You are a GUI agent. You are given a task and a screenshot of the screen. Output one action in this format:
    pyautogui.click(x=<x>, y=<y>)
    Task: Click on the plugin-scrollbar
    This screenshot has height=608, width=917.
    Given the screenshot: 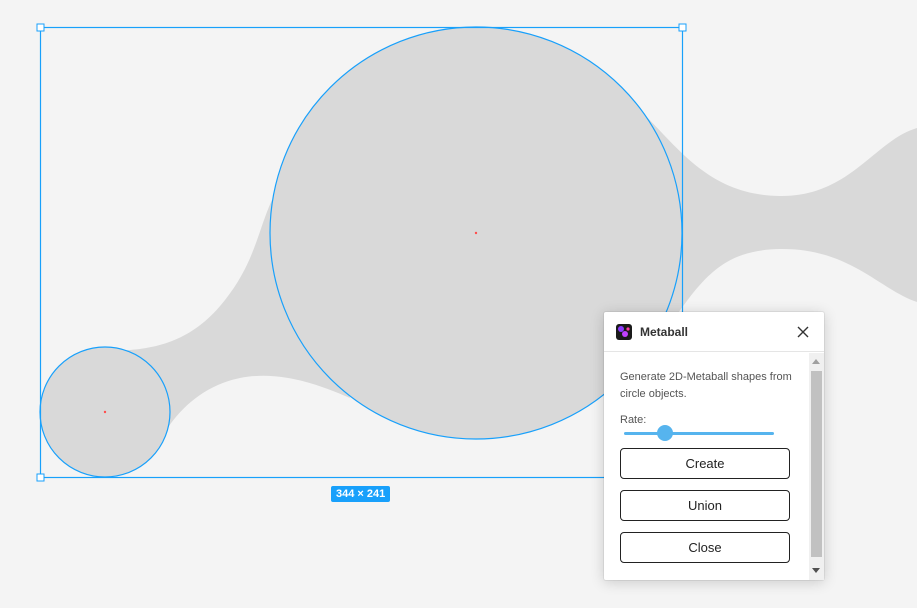 What is the action you would take?
    pyautogui.click(x=816, y=466)
    